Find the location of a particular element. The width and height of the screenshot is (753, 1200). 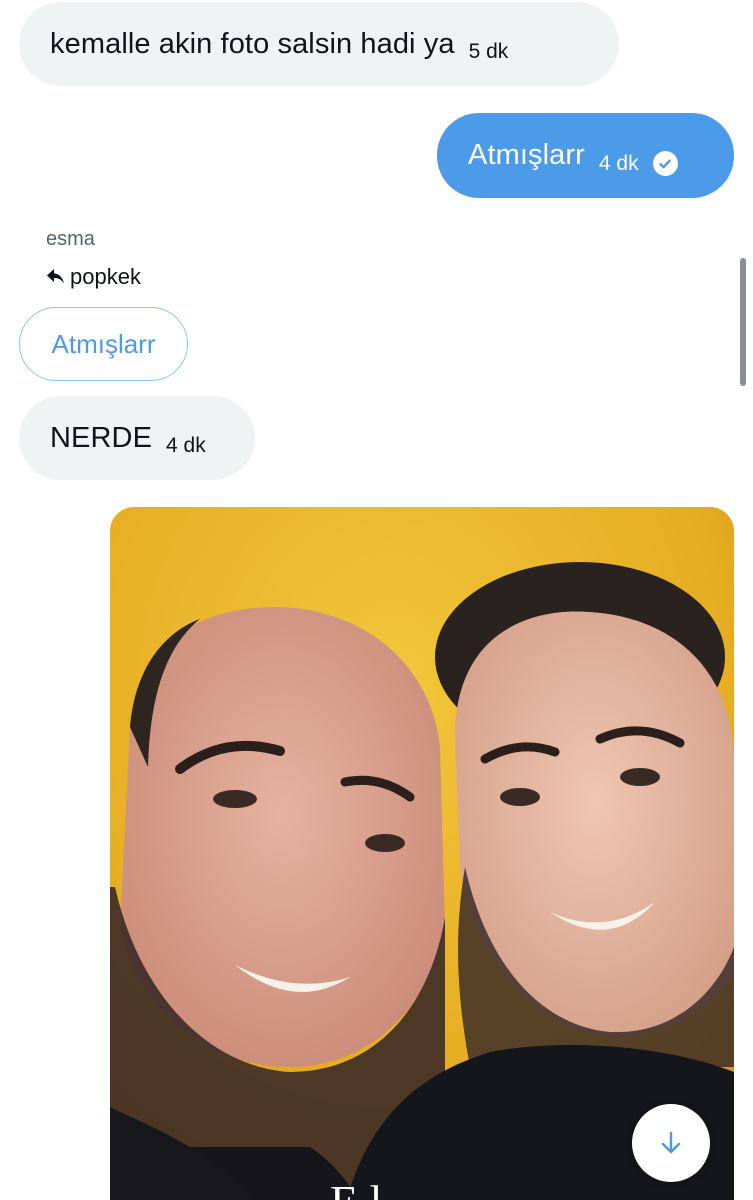

message-bubble-incoming: NERDE 4 dk is located at coordinates (137, 438).